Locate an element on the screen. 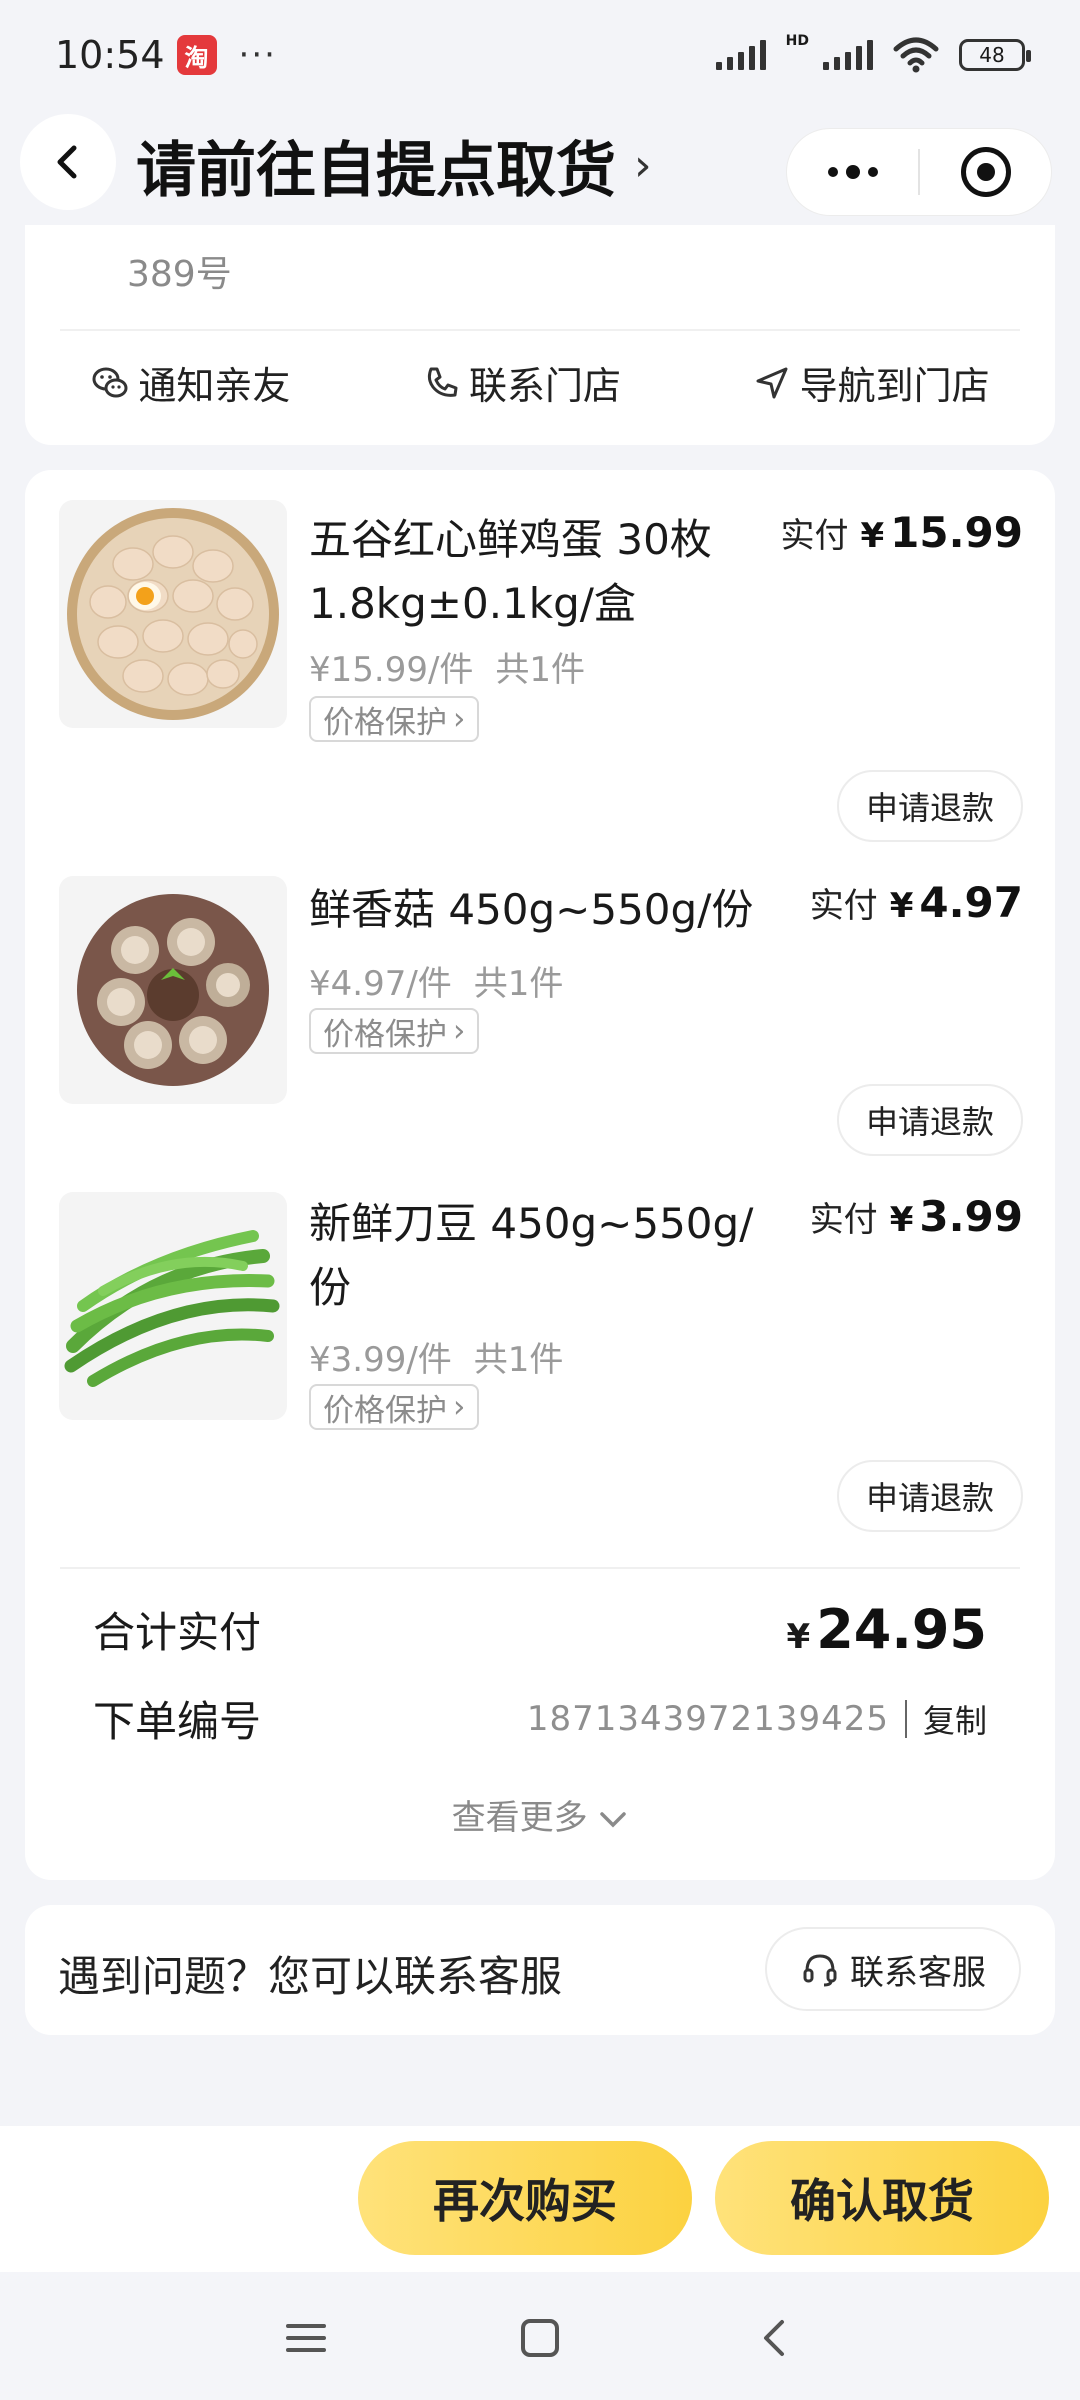  mushrooms-illustration is located at coordinates (173, 990).